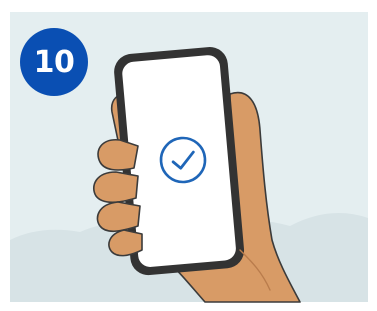 The image size is (377, 311). I want to click on step-number-badge: 10, so click(54, 62).